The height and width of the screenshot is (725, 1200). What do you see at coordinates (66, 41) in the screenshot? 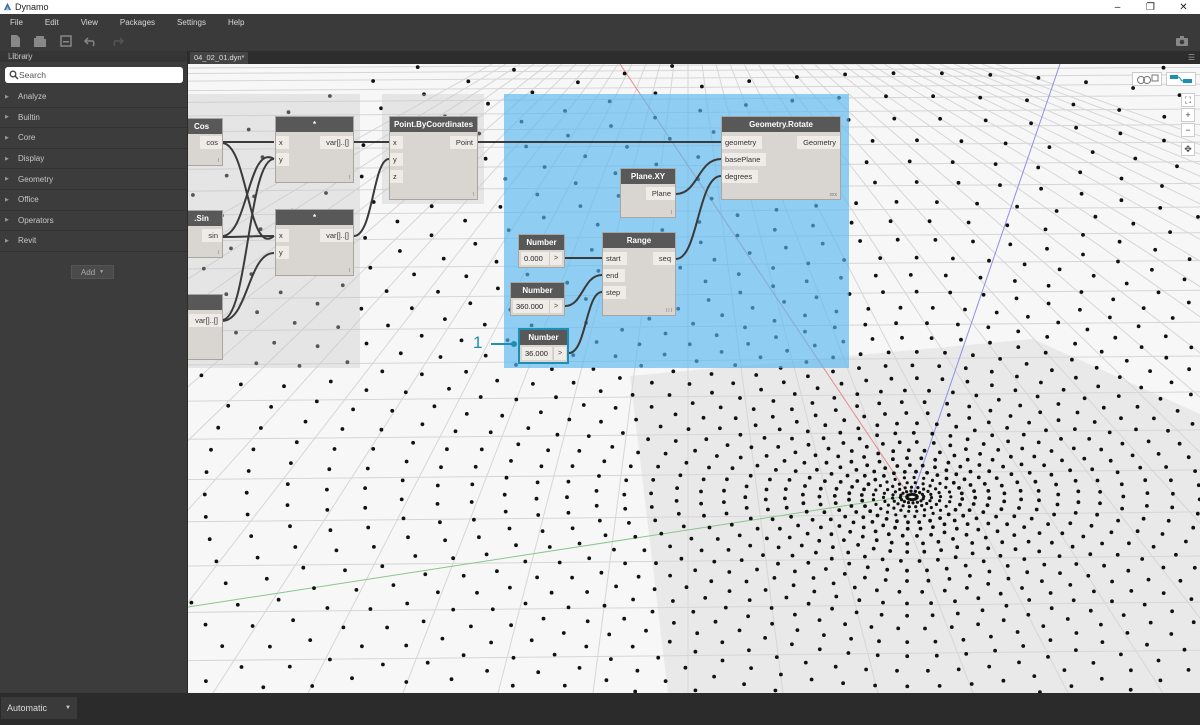
I see `save-icon` at bounding box center [66, 41].